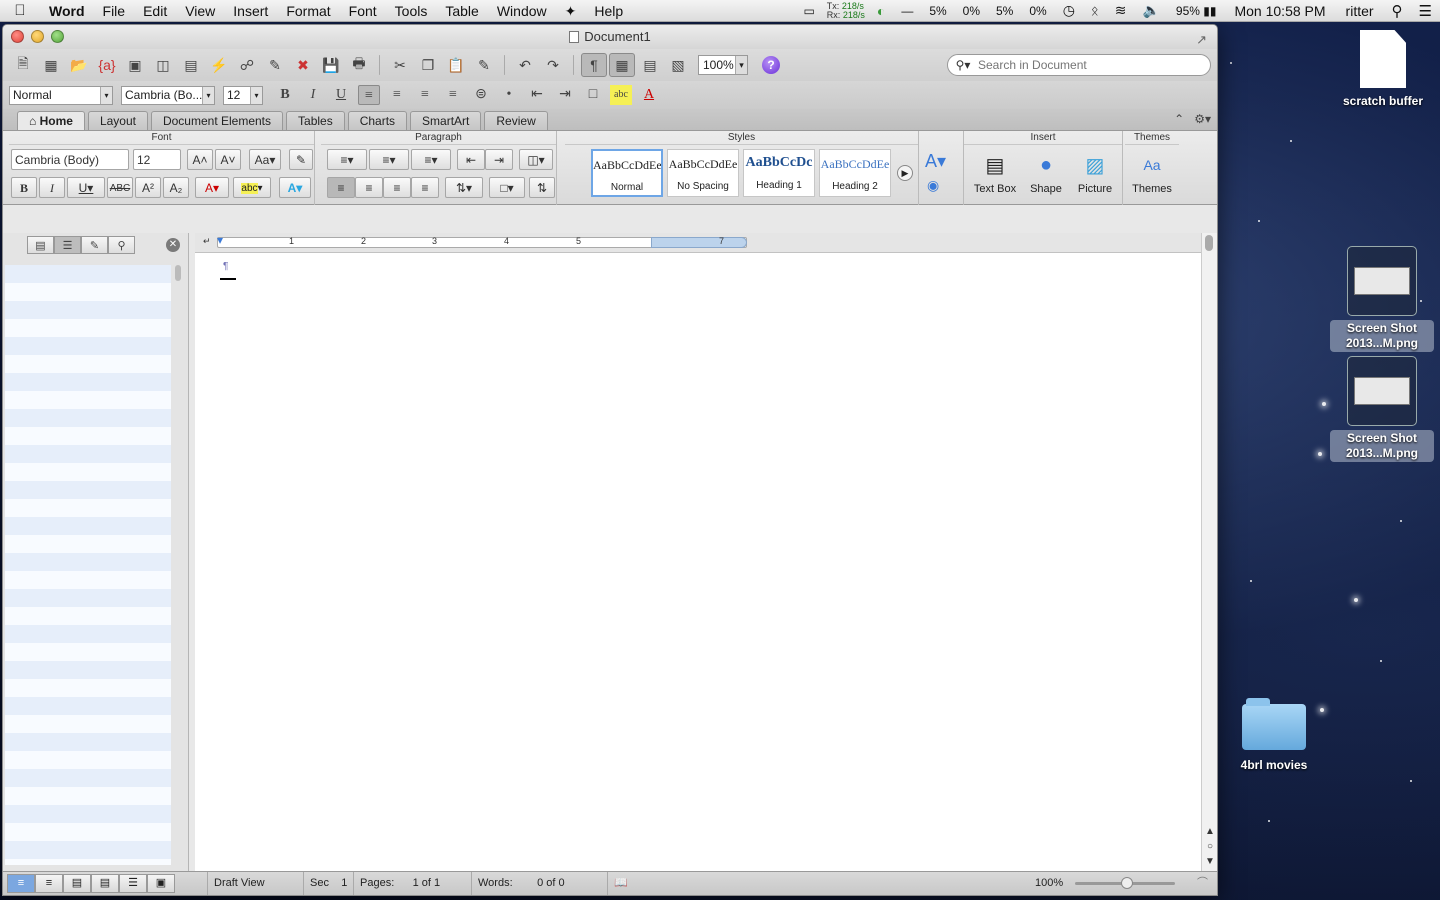 The height and width of the screenshot is (900, 1440). What do you see at coordinates (905, 173) in the screenshot?
I see `styles-next-icon: ▶` at bounding box center [905, 173].